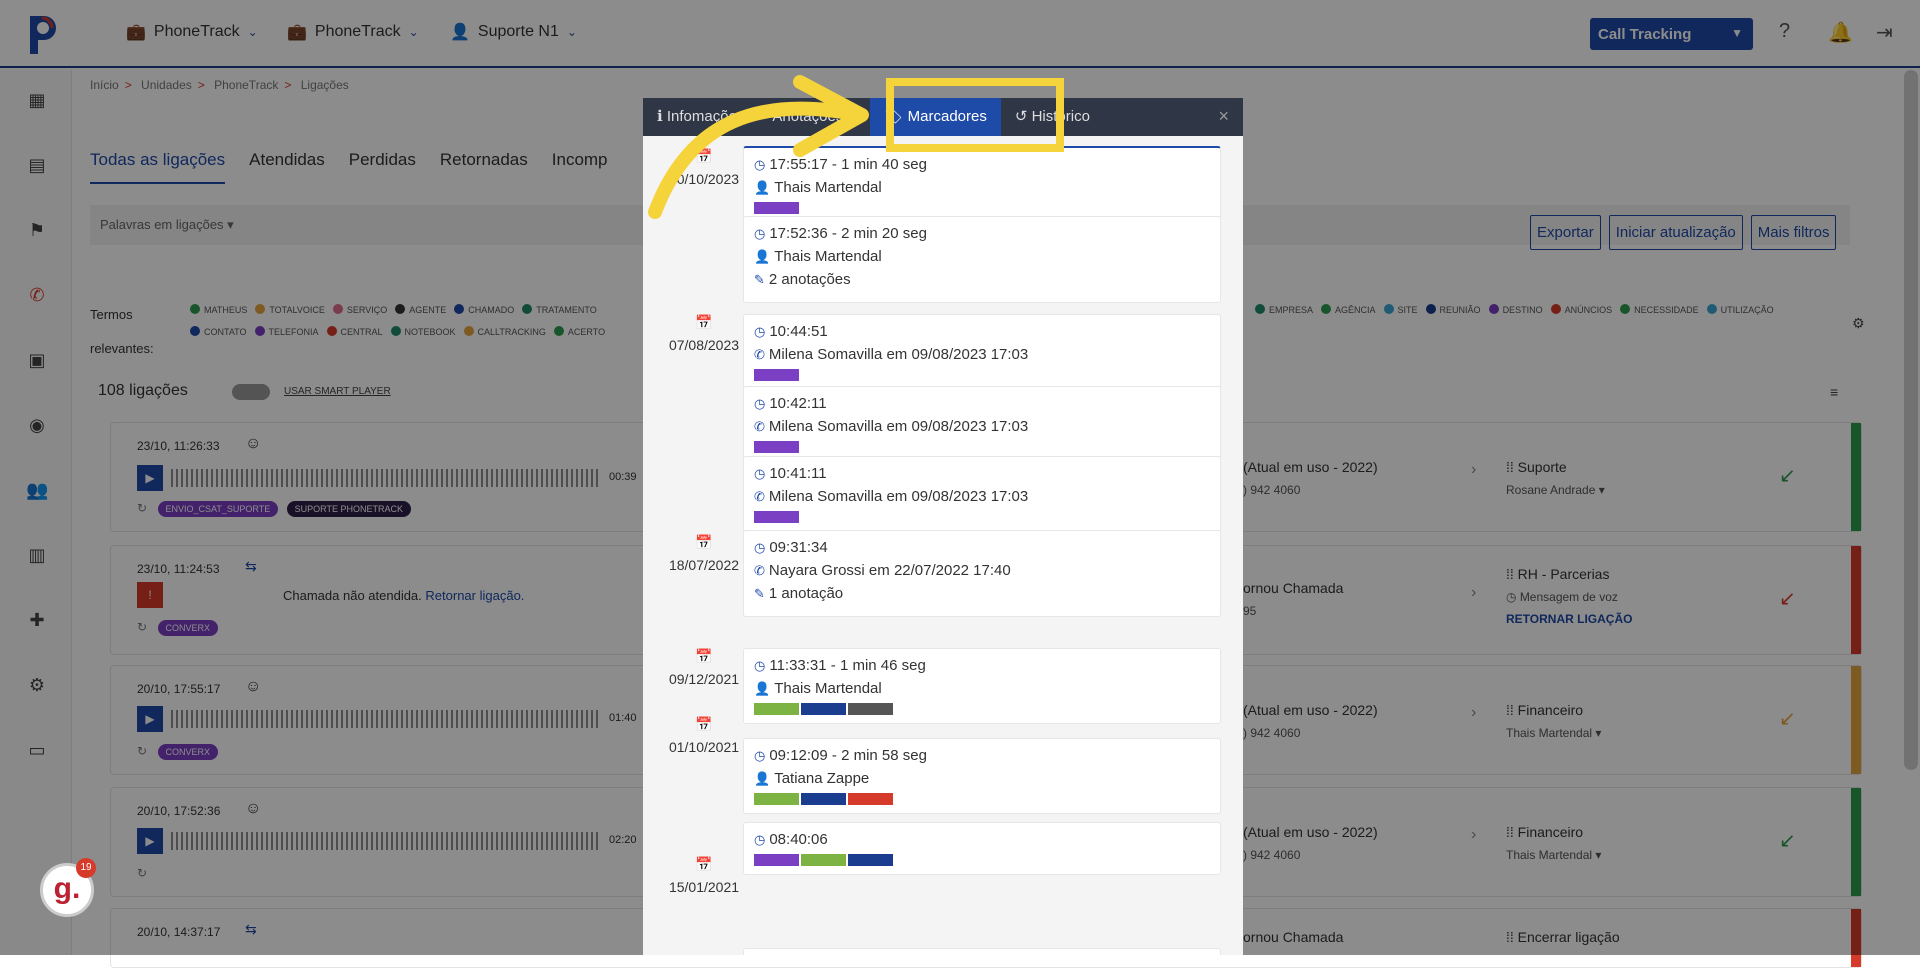 This screenshot has height=968, width=1920. What do you see at coordinates (704, 167) in the screenshot?
I see `timeline-date: 📅 20/10/2023` at bounding box center [704, 167].